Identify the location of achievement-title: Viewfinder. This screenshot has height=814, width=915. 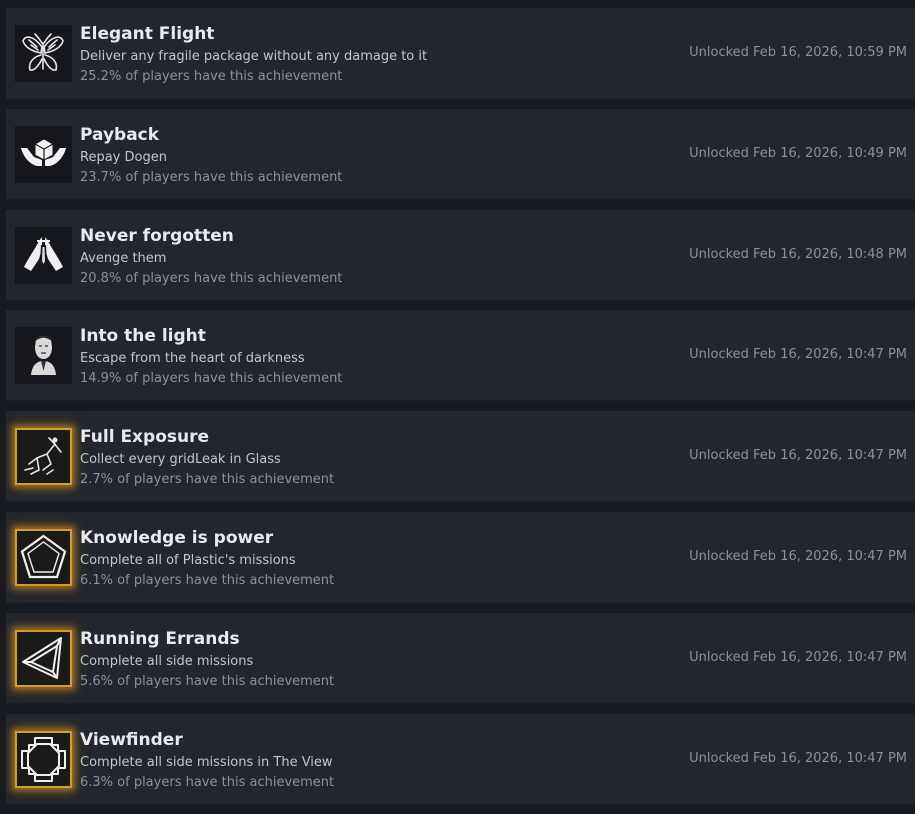
(131, 740).